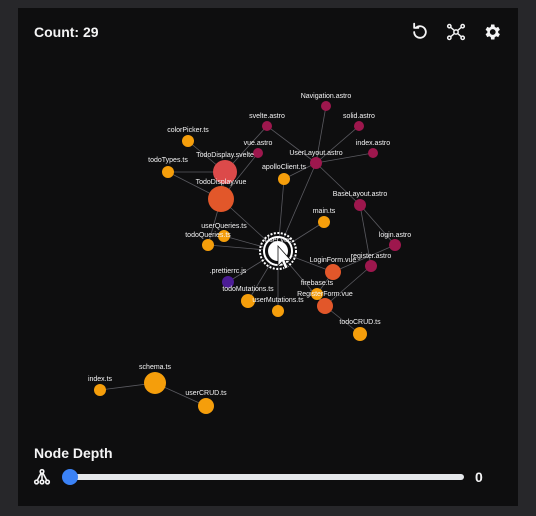 The height and width of the screenshot is (516, 536). Describe the element at coordinates (224, 226) in the screenshot. I see `graph-node-label: userQueries.ts` at that location.